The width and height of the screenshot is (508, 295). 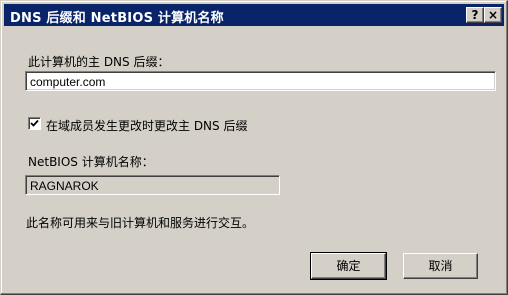 I want to click on info-text: 此名称可用来与旧计算机和服务进行交互。, so click(x=140, y=223).